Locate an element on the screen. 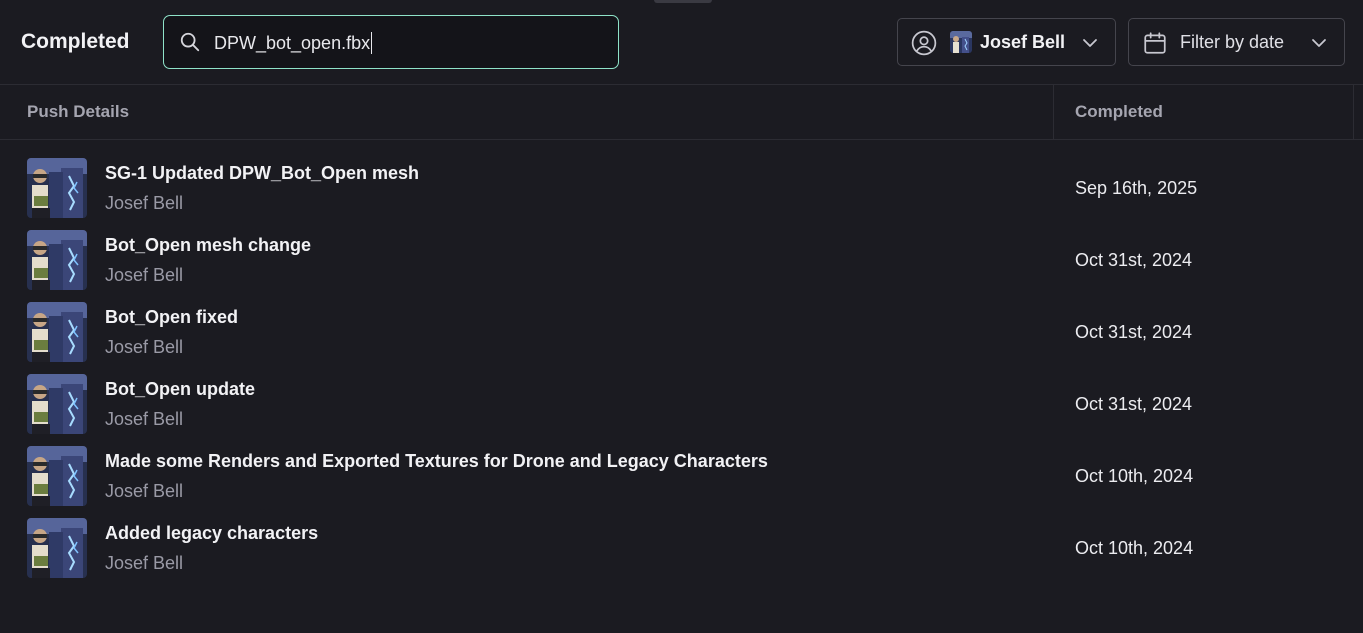 The image size is (1363, 633). push-title: Bot_Open update is located at coordinates (180, 389).